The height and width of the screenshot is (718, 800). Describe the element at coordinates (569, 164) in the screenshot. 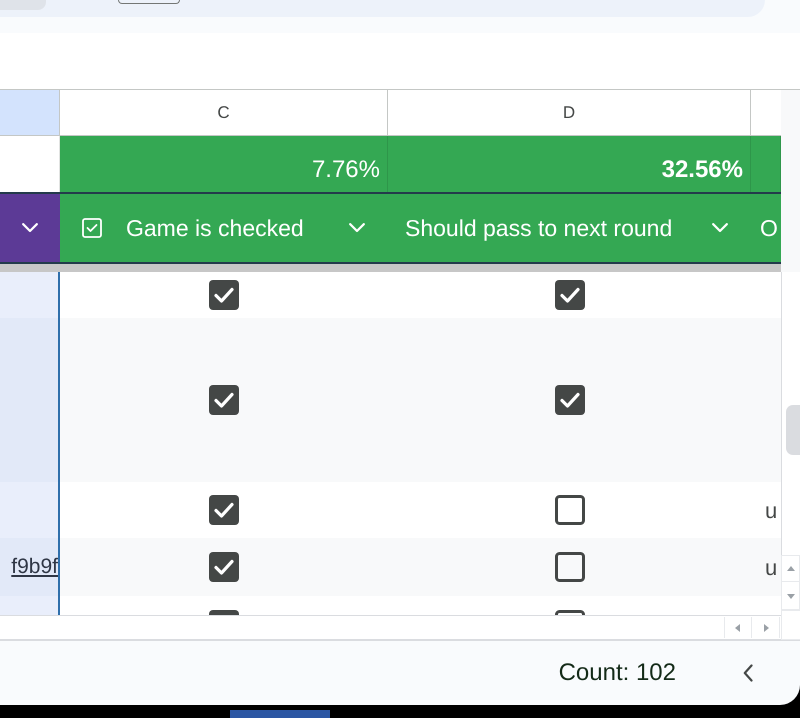

I see `summary-cell: 32.56%` at that location.